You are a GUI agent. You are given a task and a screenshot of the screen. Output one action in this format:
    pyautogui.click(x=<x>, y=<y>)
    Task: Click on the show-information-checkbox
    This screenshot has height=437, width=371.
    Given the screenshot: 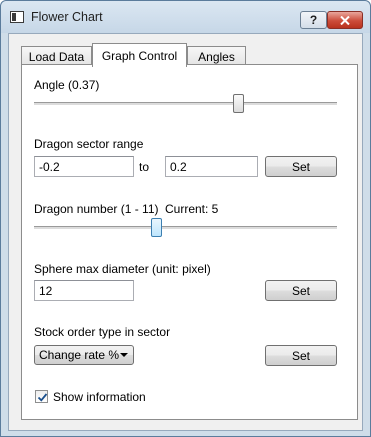 What is the action you would take?
    pyautogui.click(x=41, y=396)
    